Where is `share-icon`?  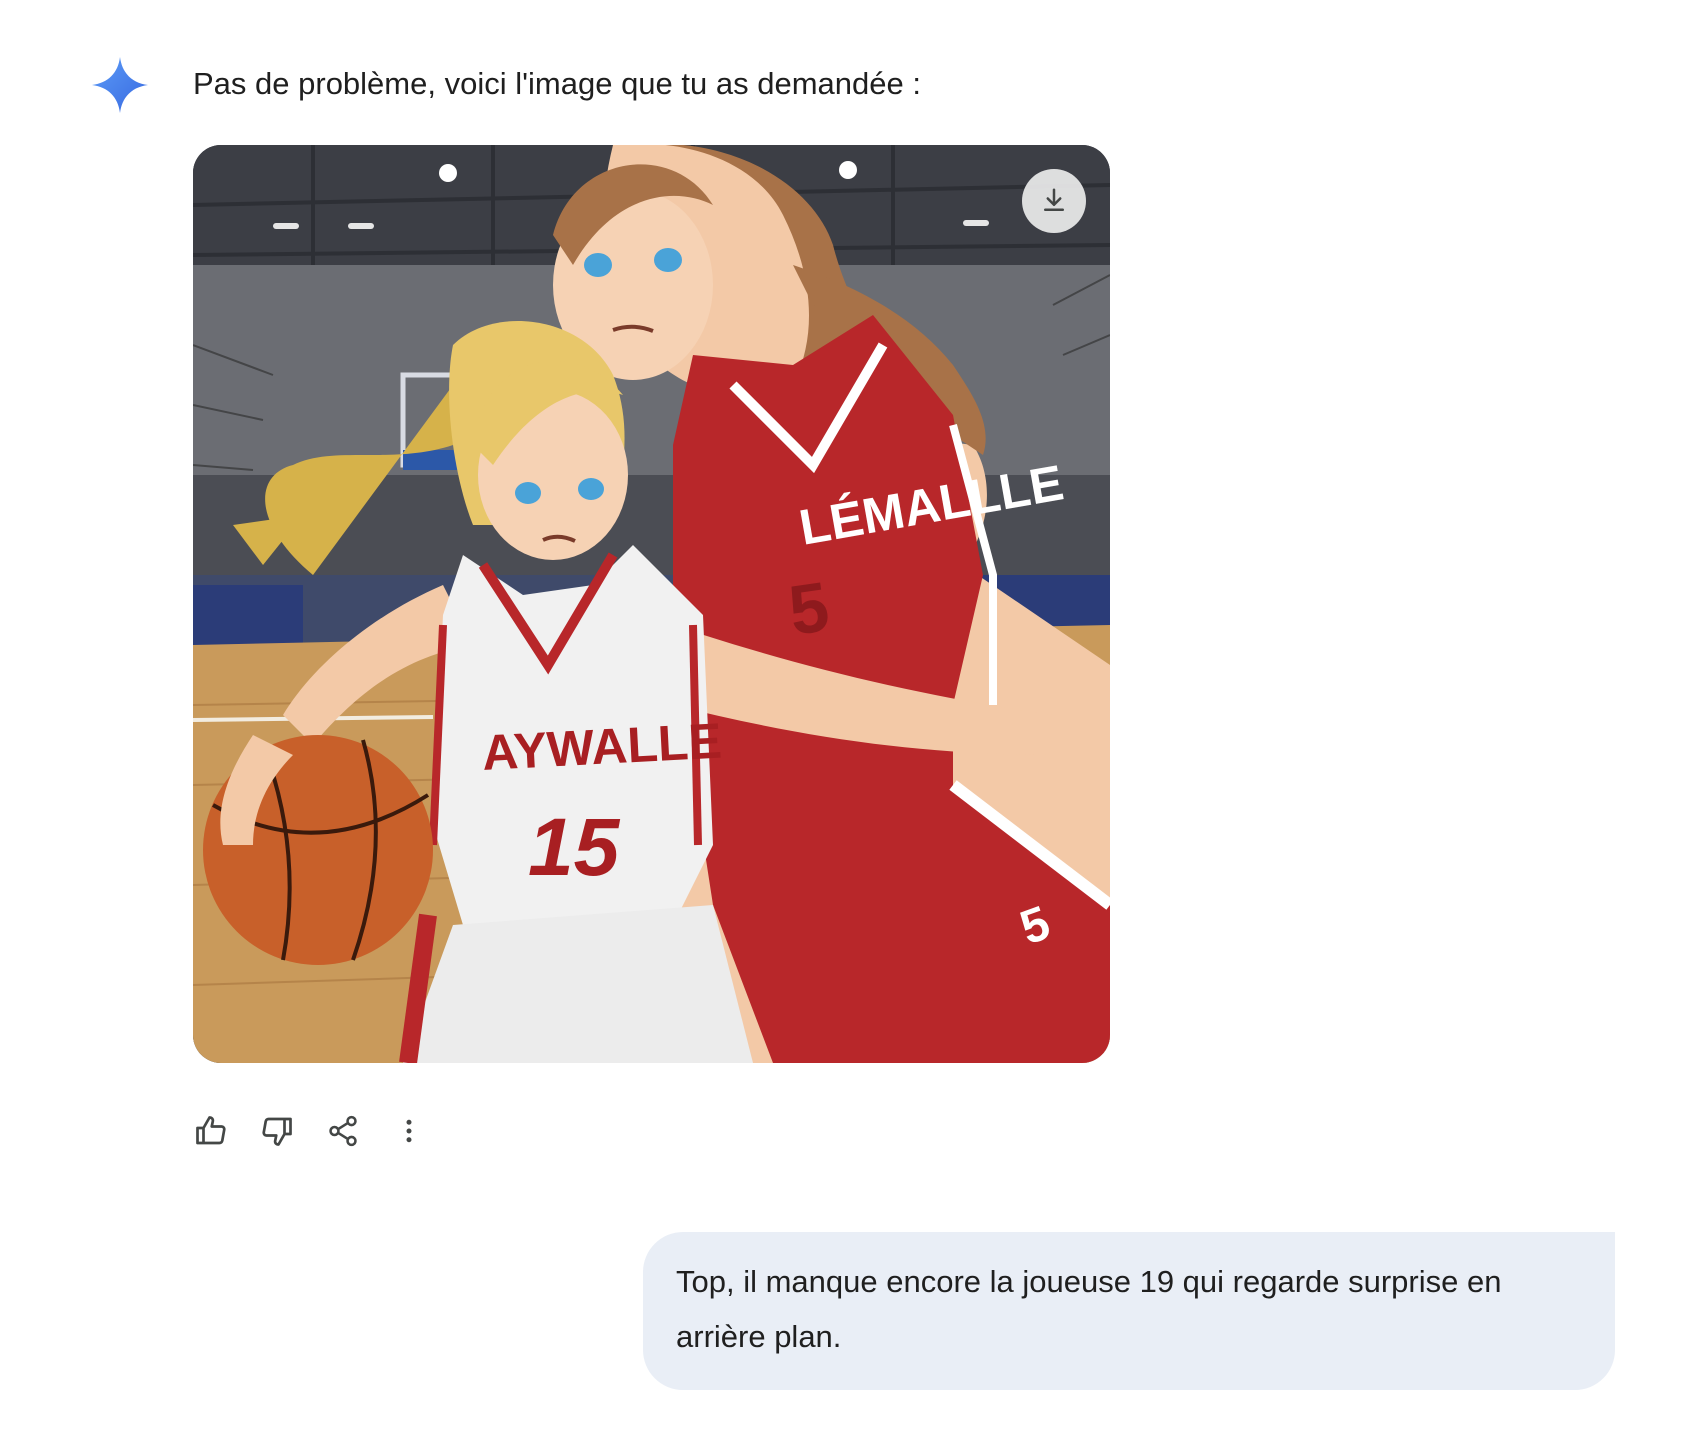 share-icon is located at coordinates (343, 1131).